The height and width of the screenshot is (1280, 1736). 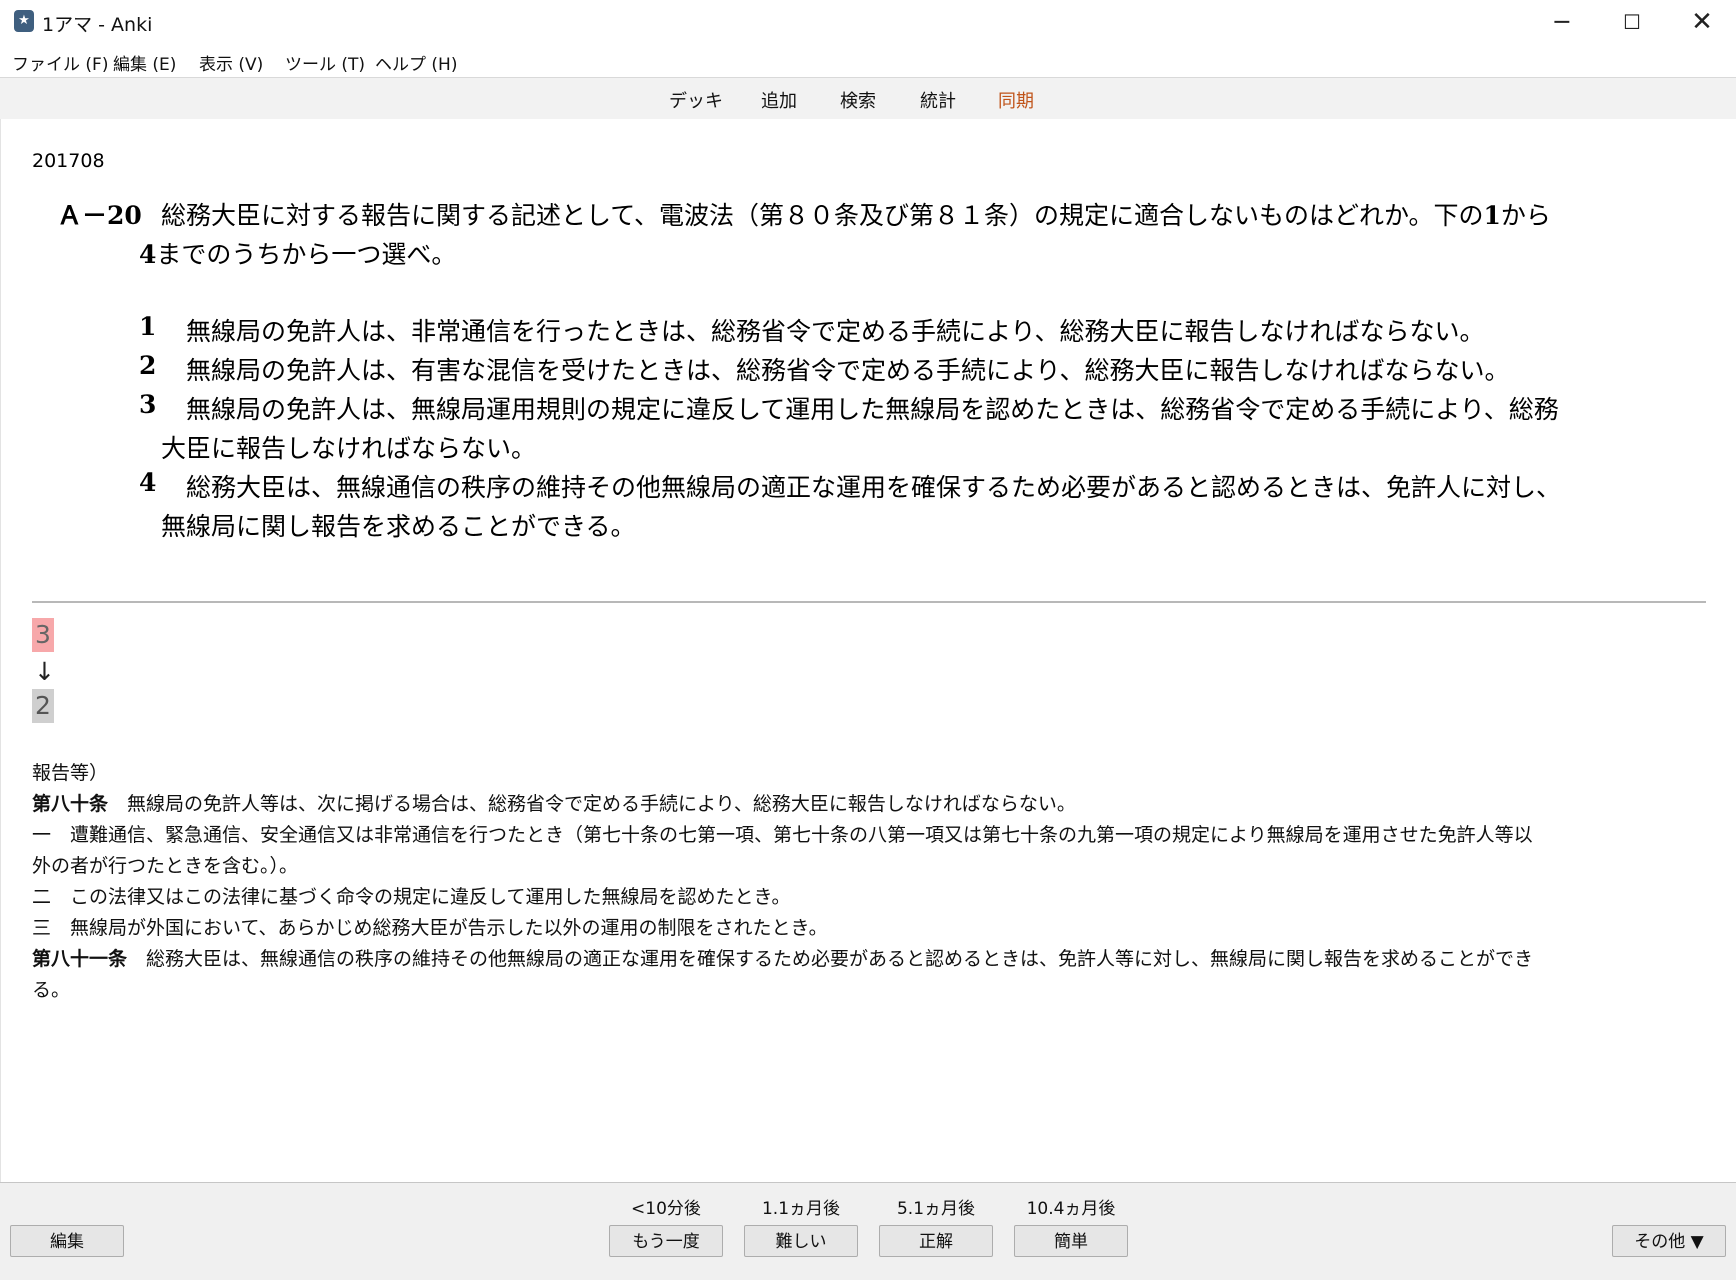 What do you see at coordinates (298, 254) in the screenshot?
I see `question-text-line2: 4までのうちから一つ選べ。` at bounding box center [298, 254].